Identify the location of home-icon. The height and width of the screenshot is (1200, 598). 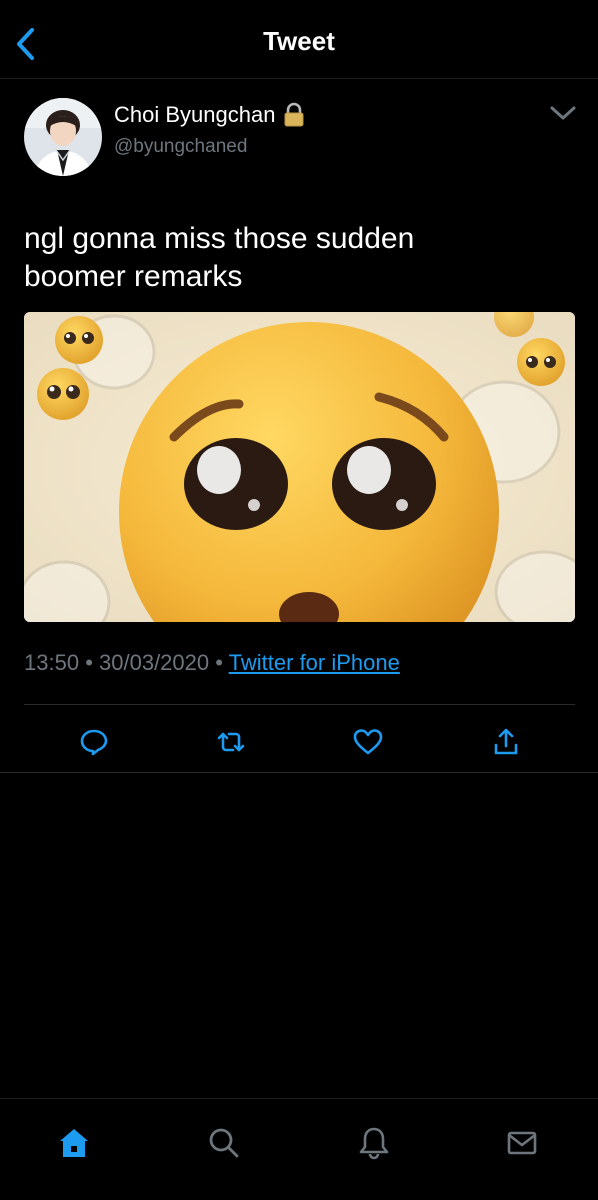
(74, 1143).